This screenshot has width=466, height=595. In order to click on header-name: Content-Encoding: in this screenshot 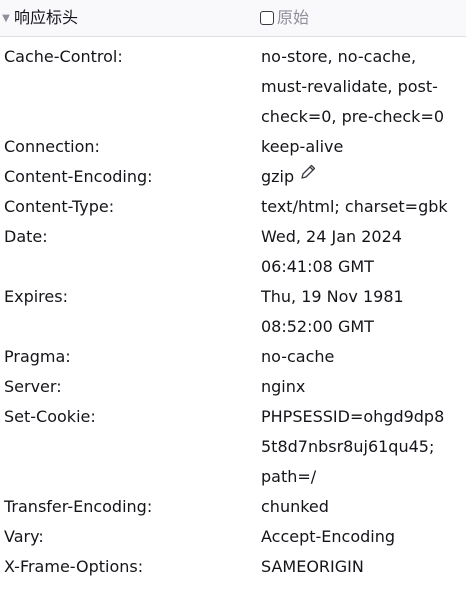, I will do `click(78, 176)`.